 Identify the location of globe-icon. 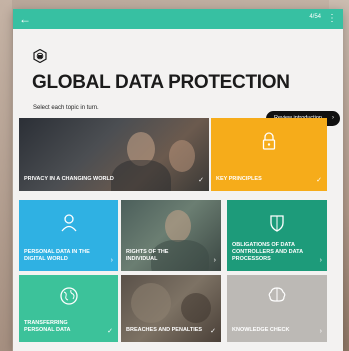
(68, 296).